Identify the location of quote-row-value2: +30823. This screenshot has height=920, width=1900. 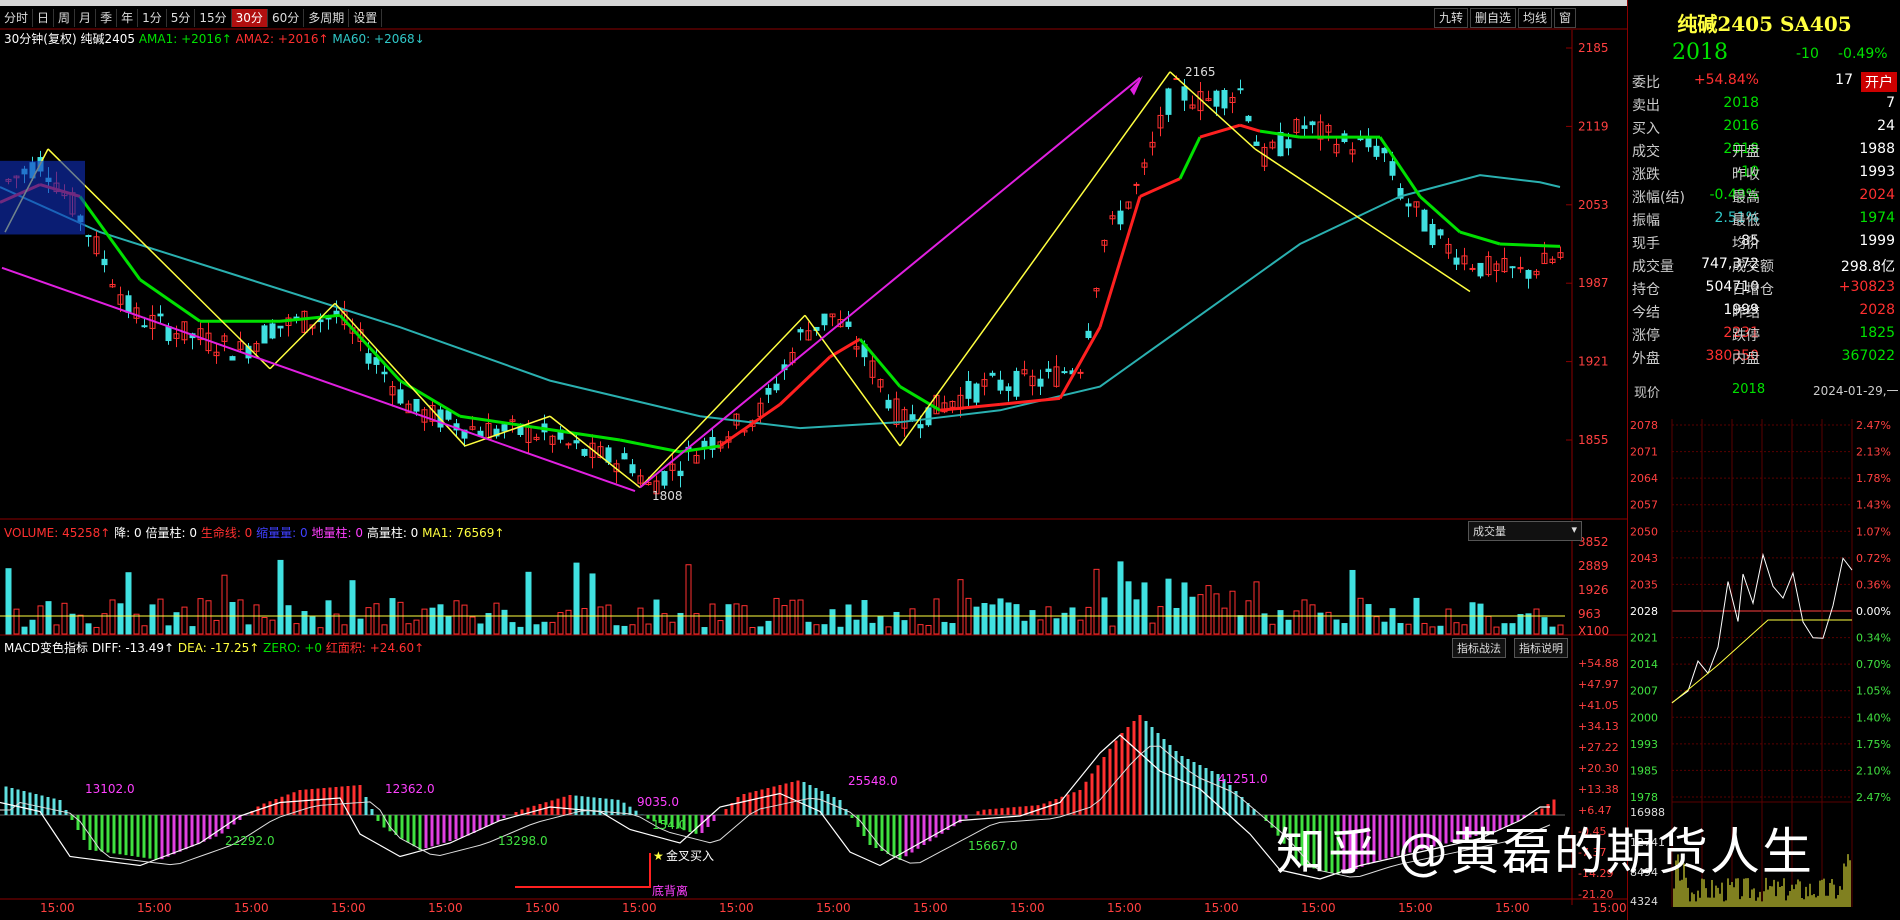
(1866, 287).